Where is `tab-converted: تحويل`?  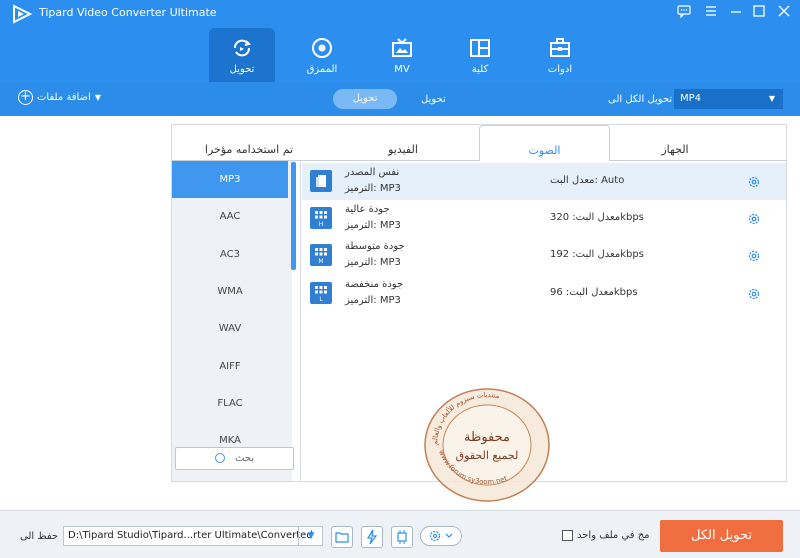 tab-converted: تحويل is located at coordinates (433, 99).